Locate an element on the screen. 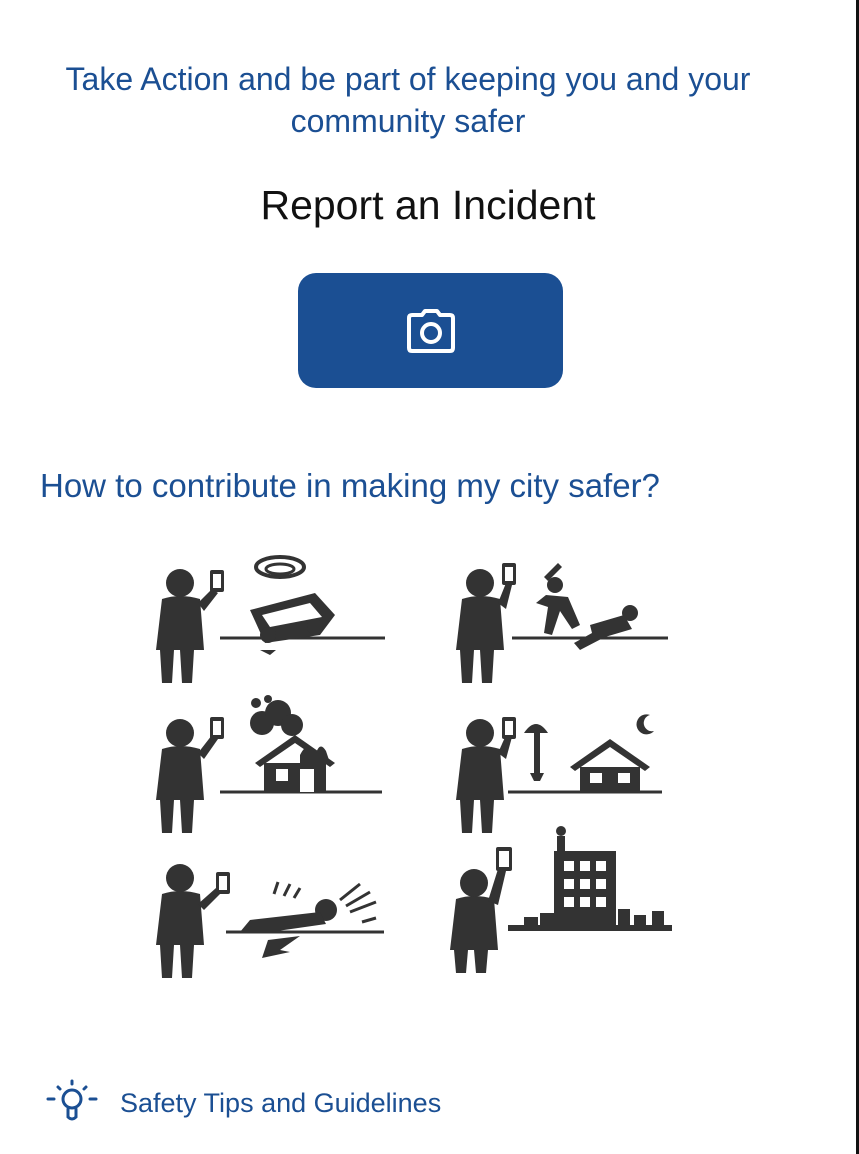 The height and width of the screenshot is (1154, 859). lightbulb-icon is located at coordinates (72, 1100).